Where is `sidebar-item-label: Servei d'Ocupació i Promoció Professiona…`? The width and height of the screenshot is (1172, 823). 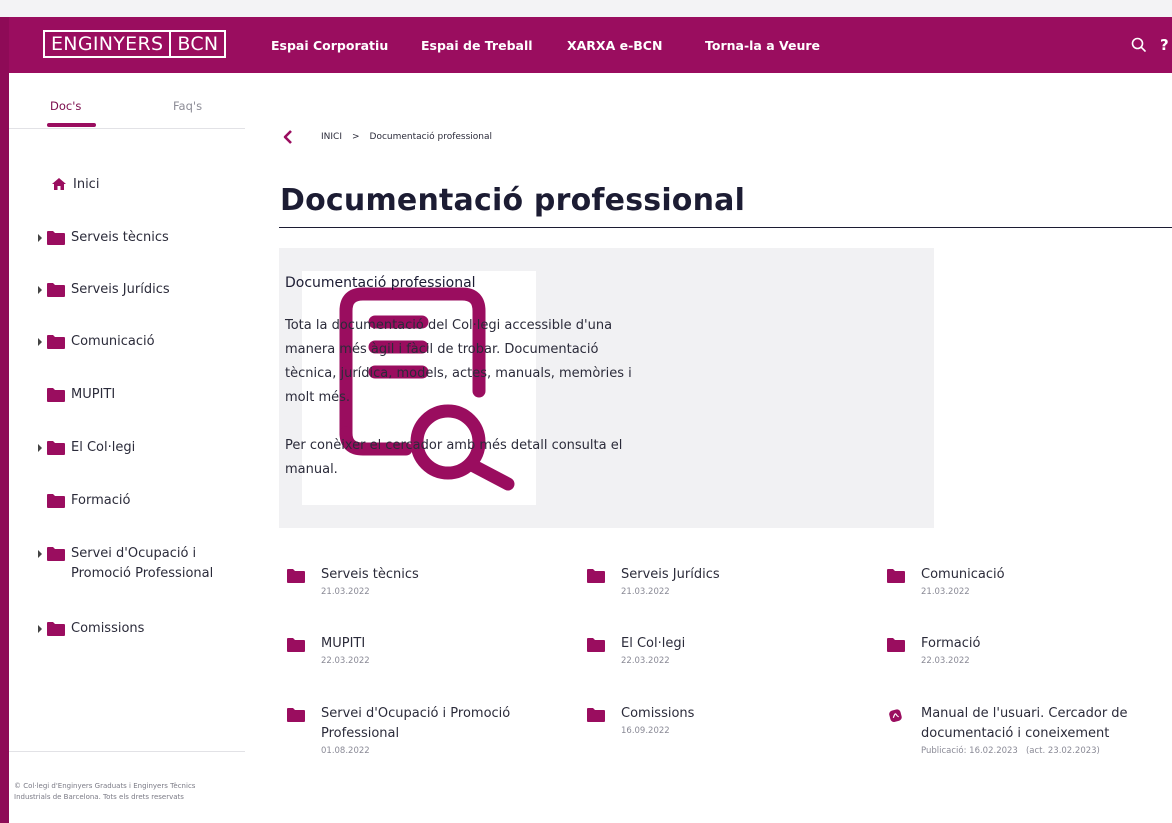 sidebar-item-label: Servei d'Ocupació i Promoció Professiona… is located at coordinates (142, 563).